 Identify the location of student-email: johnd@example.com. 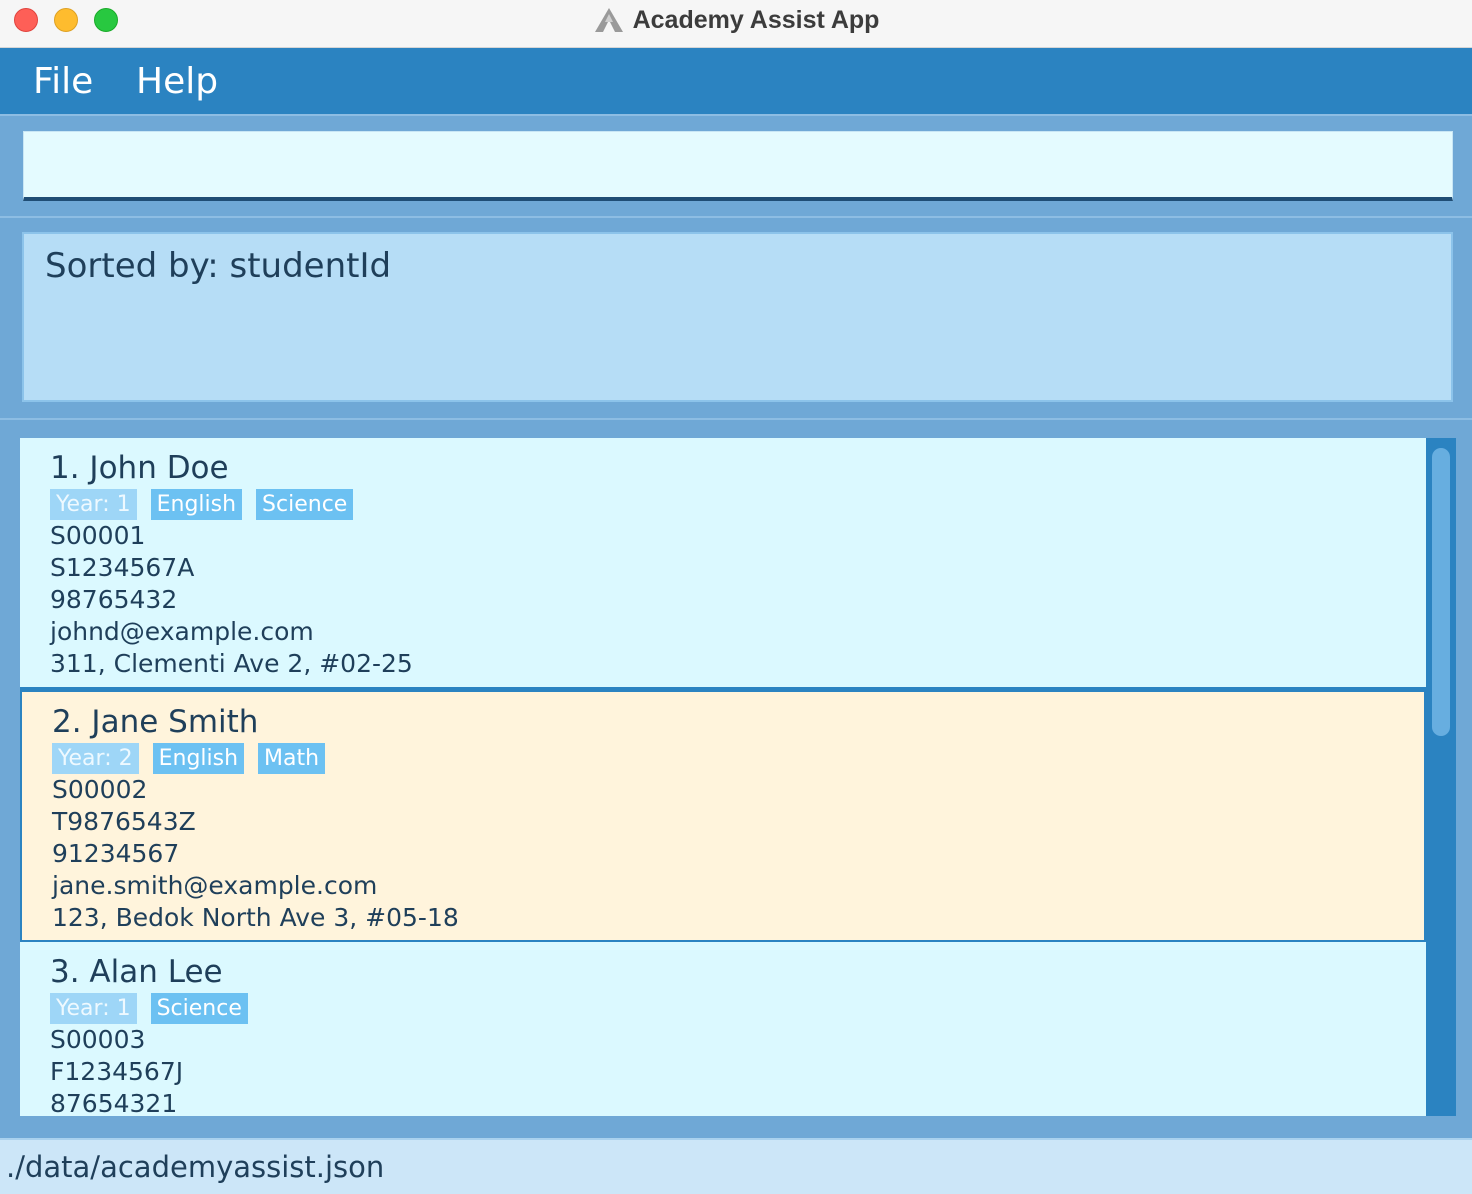
(182, 631).